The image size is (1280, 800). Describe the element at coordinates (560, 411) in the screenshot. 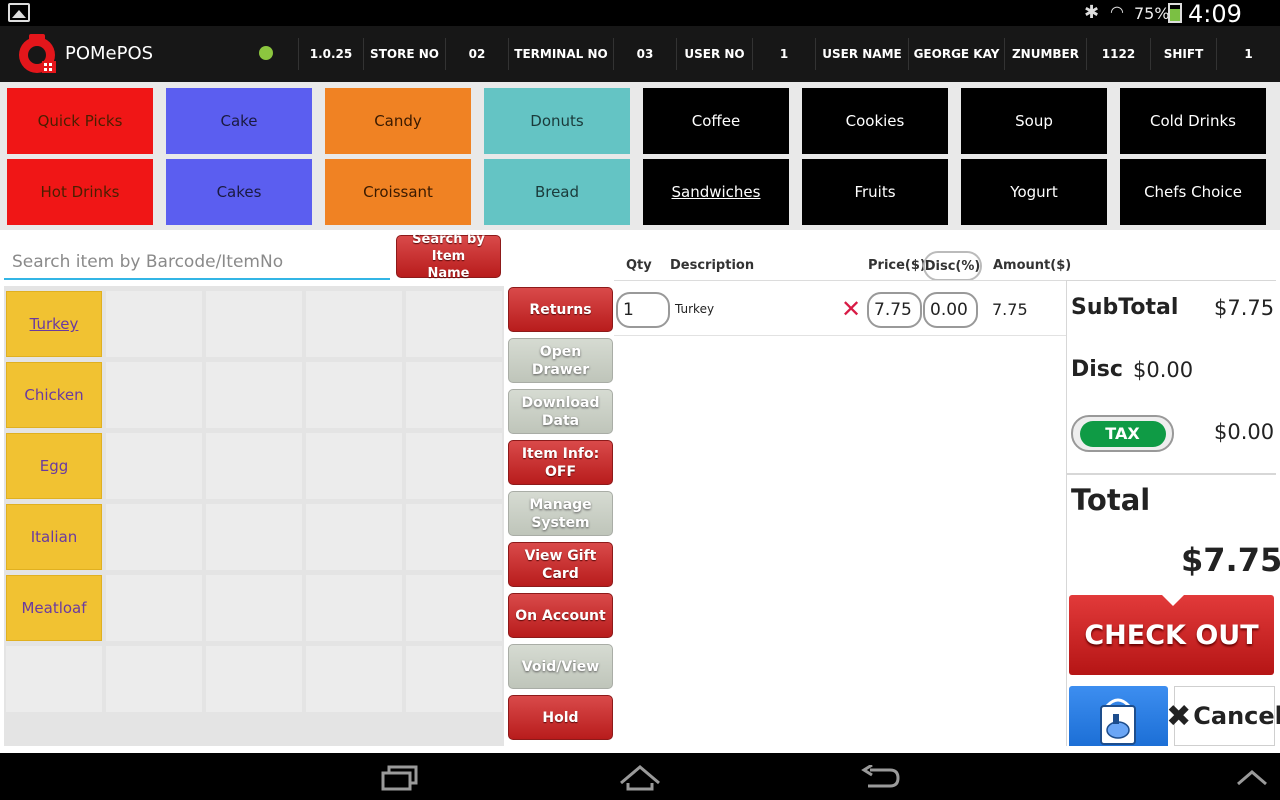

I see `download-data-button: Download Data` at that location.